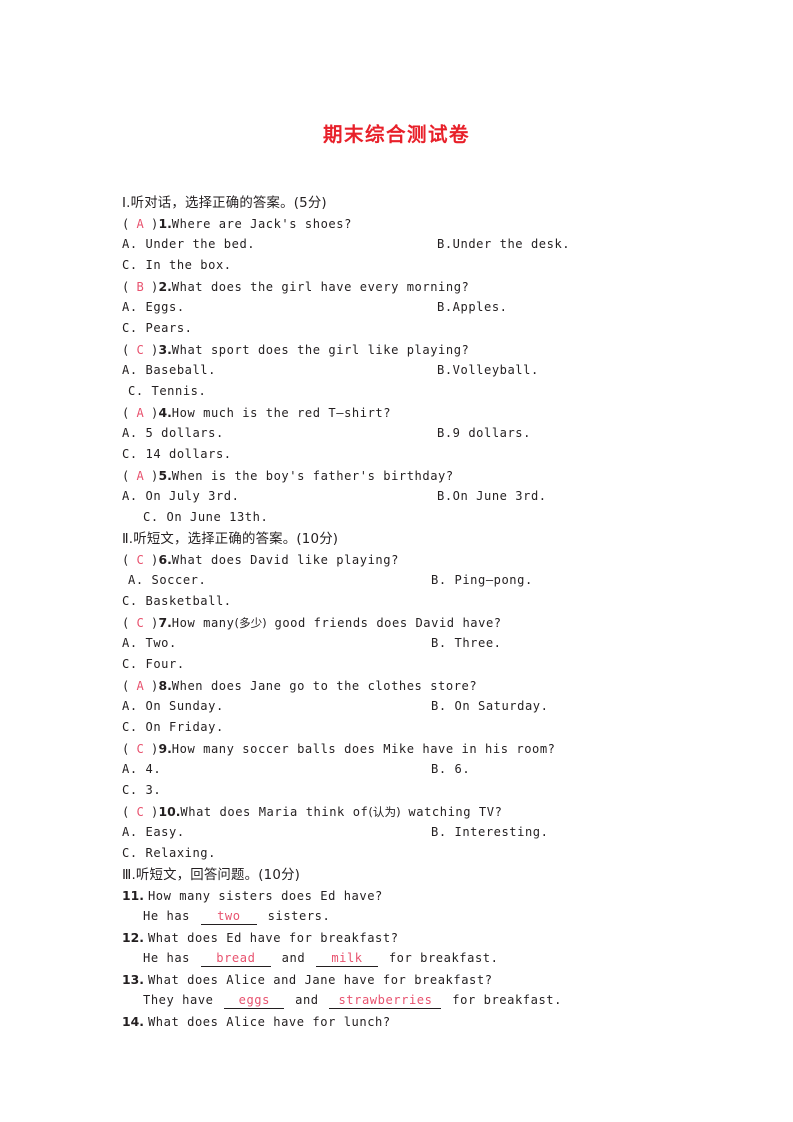 The image size is (793, 1122). I want to click on option-c-6: C. Basketball., so click(177, 601).